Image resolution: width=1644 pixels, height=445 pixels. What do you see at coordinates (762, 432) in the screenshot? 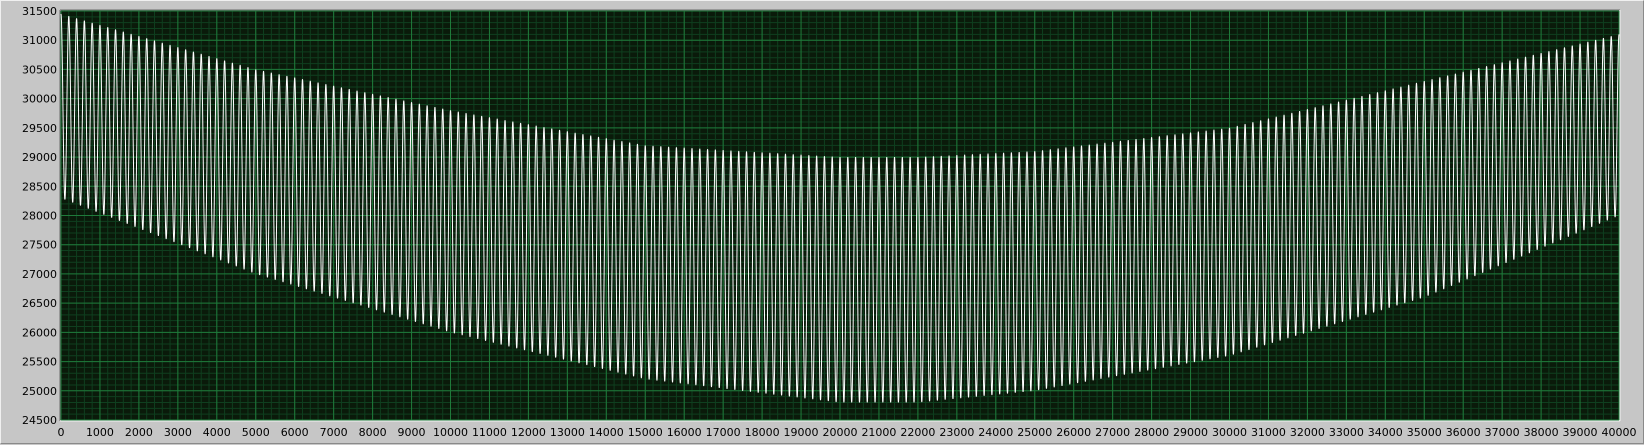
I see `x-tick-label: 18000` at bounding box center [762, 432].